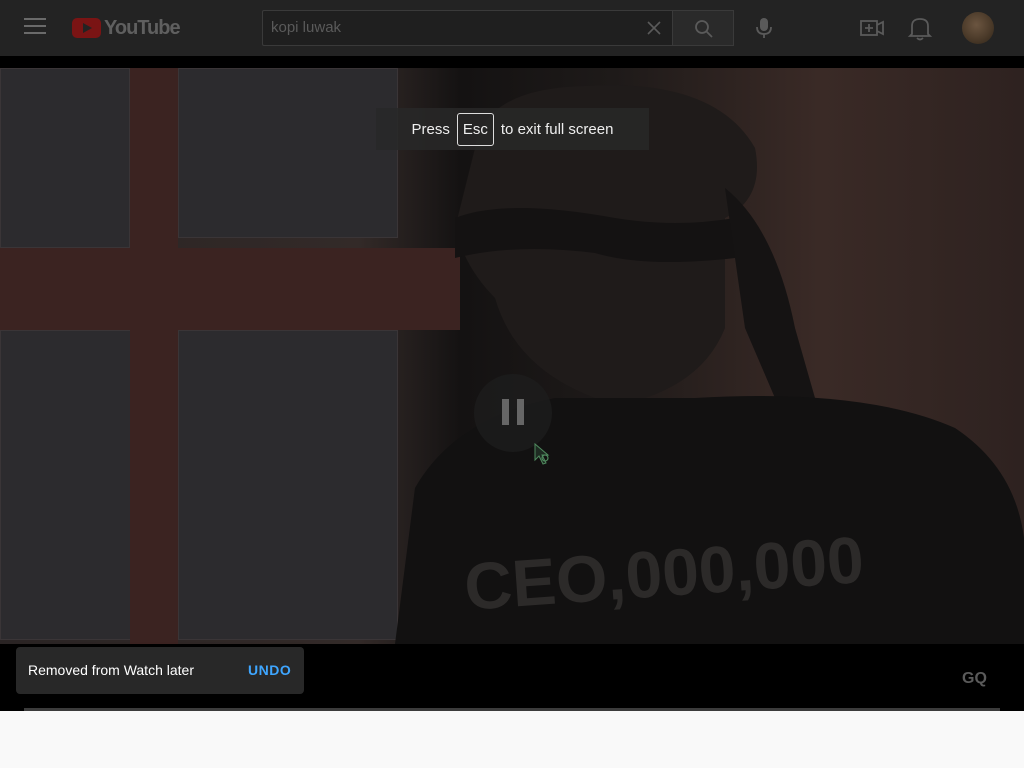  What do you see at coordinates (142, 27) in the screenshot?
I see `logo-text: YouTube` at bounding box center [142, 27].